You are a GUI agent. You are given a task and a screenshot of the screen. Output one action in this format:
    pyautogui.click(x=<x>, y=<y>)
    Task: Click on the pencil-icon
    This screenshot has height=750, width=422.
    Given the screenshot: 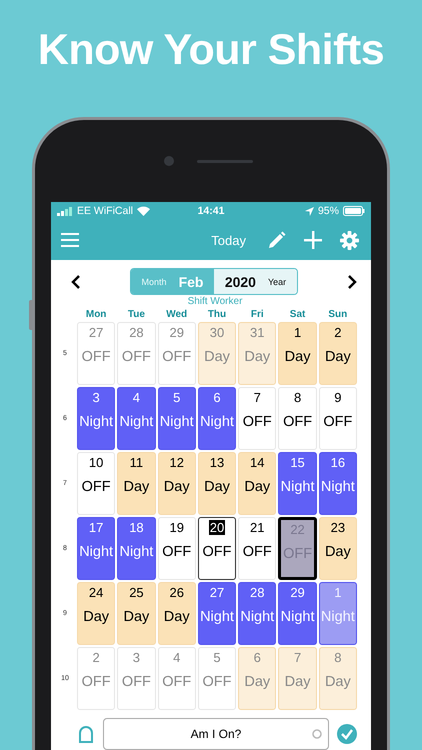 What is the action you would take?
    pyautogui.click(x=277, y=240)
    